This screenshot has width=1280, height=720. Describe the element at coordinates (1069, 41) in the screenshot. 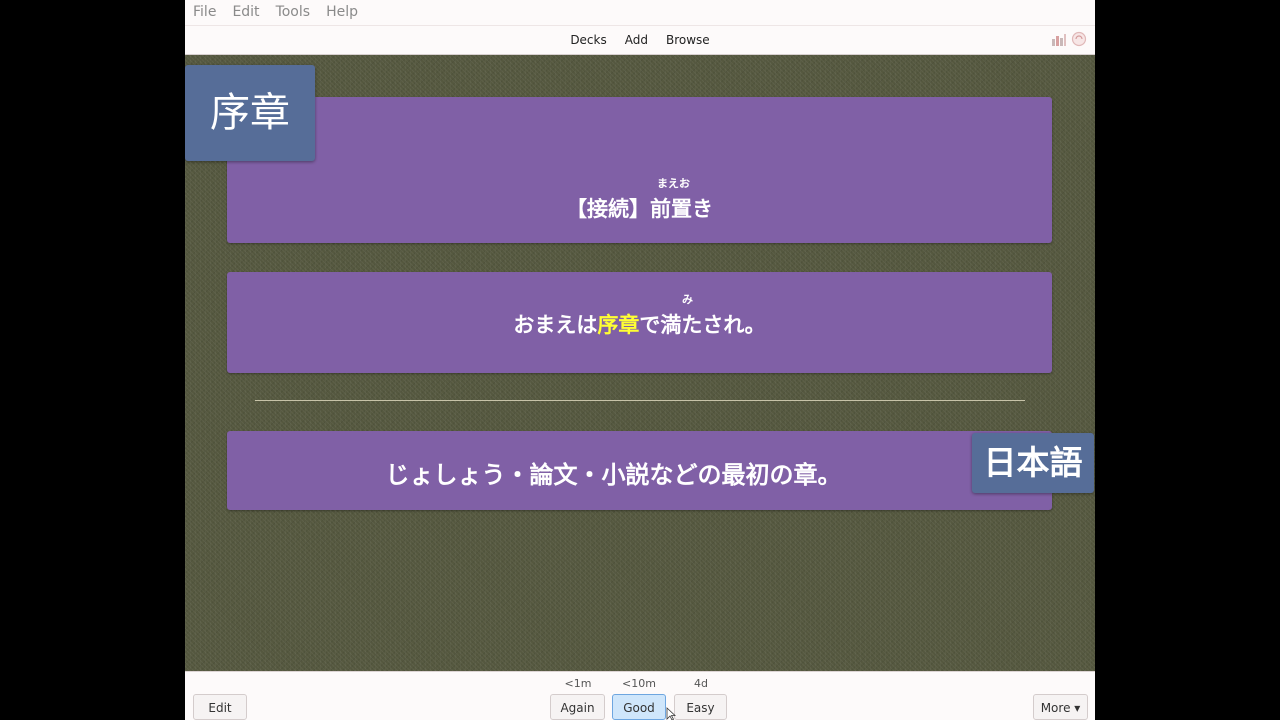

I see `top-icons` at that location.